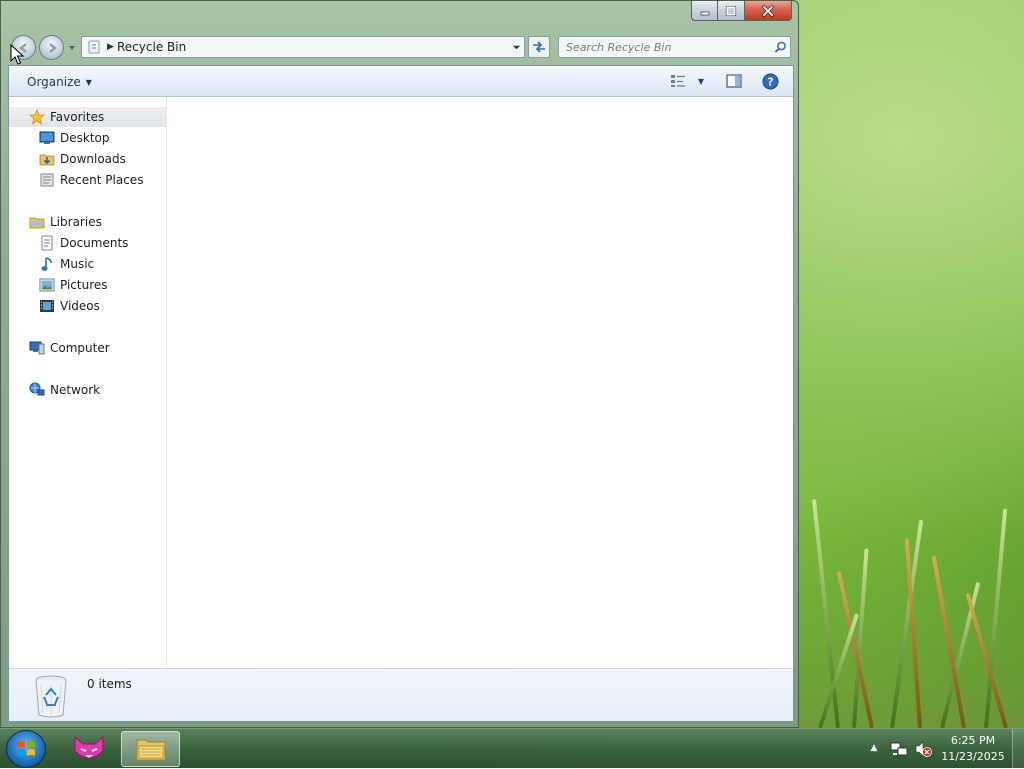  I want to click on network-status-icon, so click(899, 749).